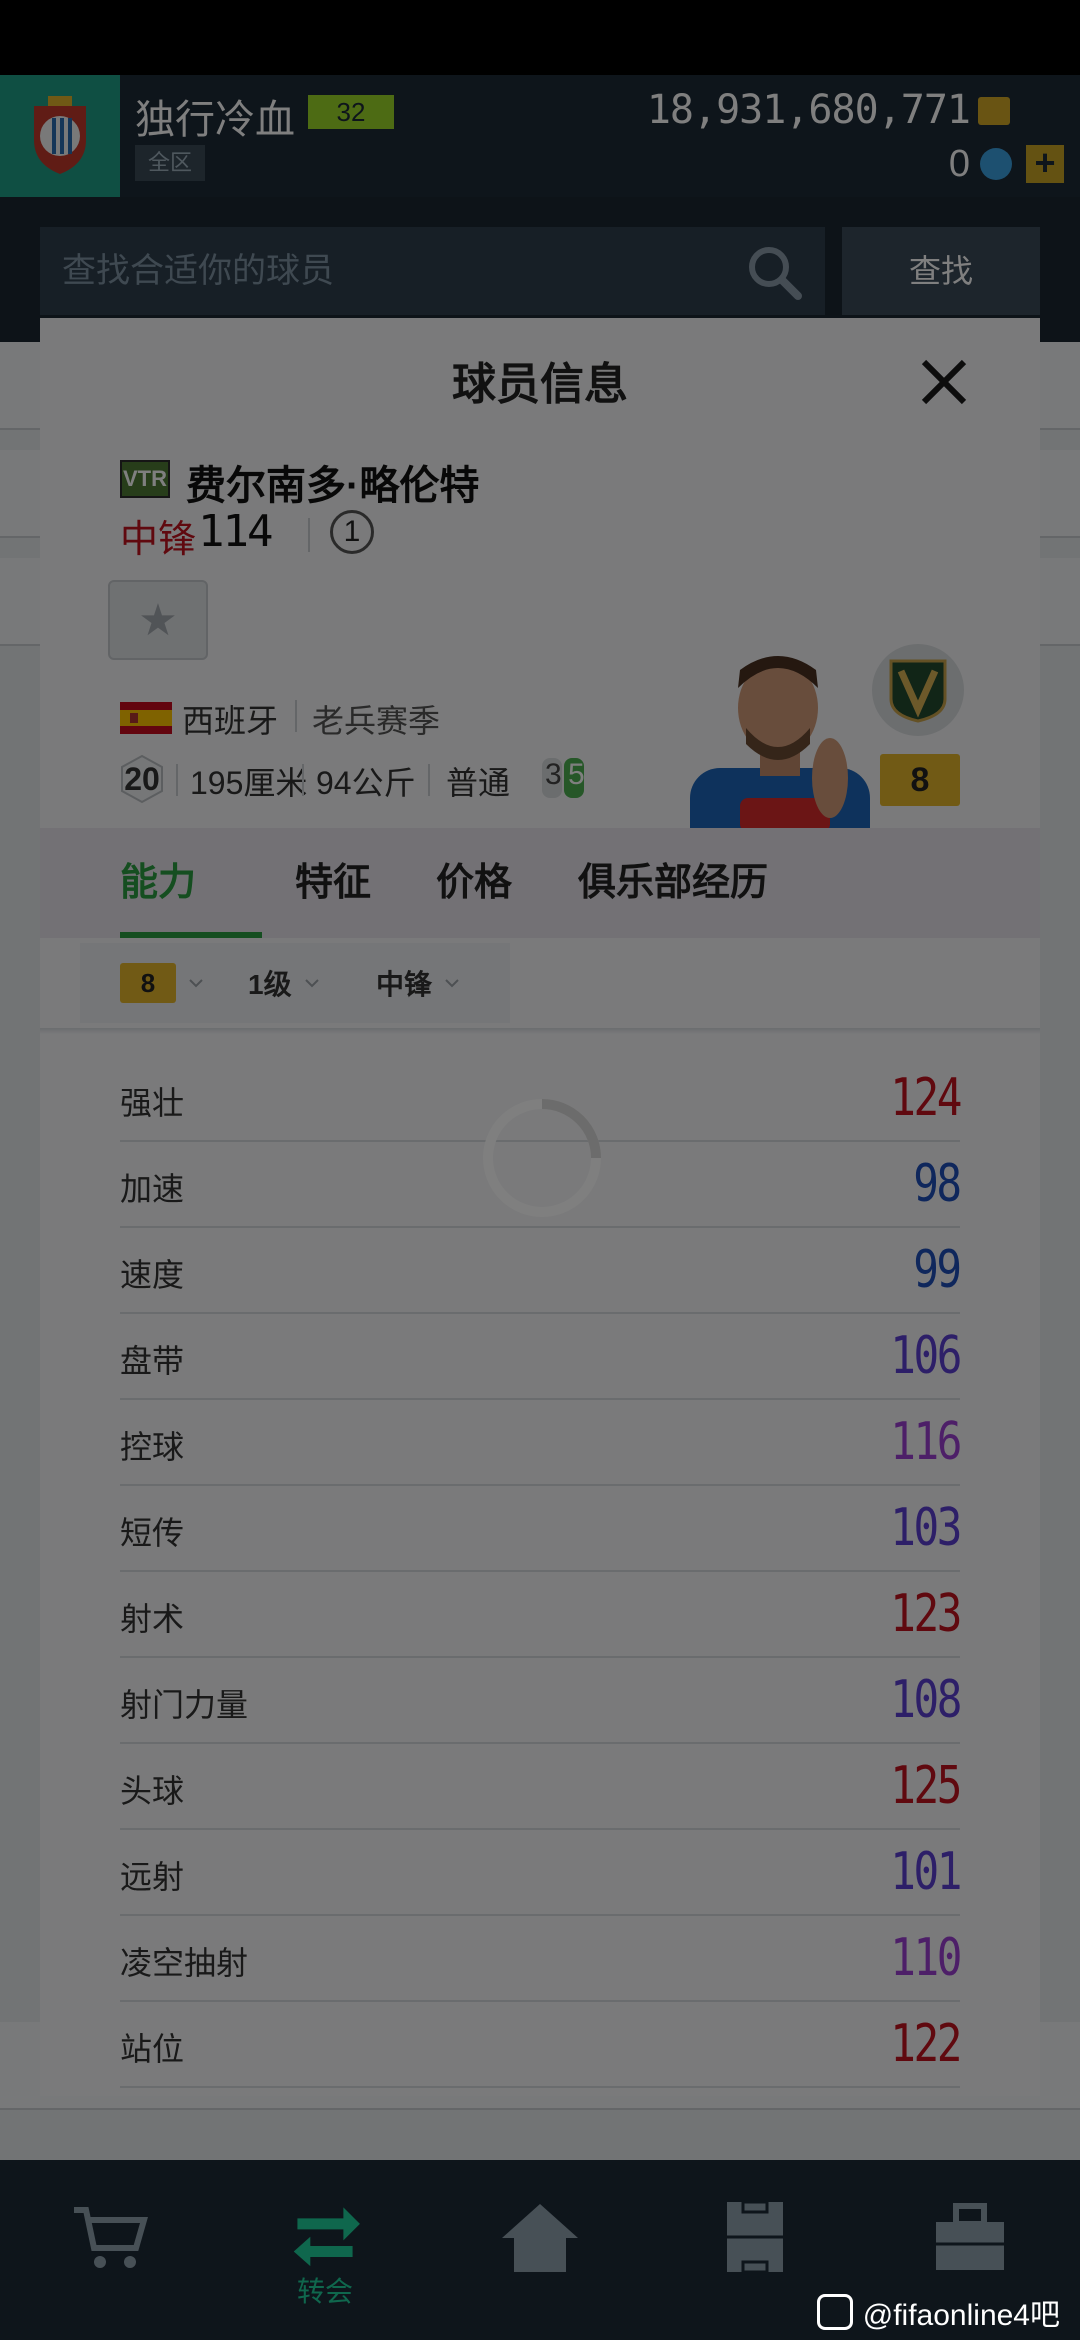 Image resolution: width=1080 pixels, height=2340 pixels. I want to click on watermark: @fifaonline4吧, so click(938, 2312).